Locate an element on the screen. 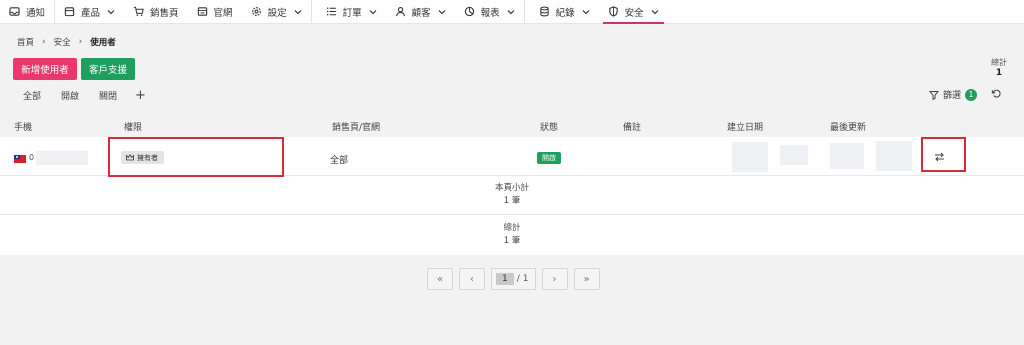 Image resolution: width=1024 pixels, height=345 pixels. list-icon is located at coordinates (331, 11).